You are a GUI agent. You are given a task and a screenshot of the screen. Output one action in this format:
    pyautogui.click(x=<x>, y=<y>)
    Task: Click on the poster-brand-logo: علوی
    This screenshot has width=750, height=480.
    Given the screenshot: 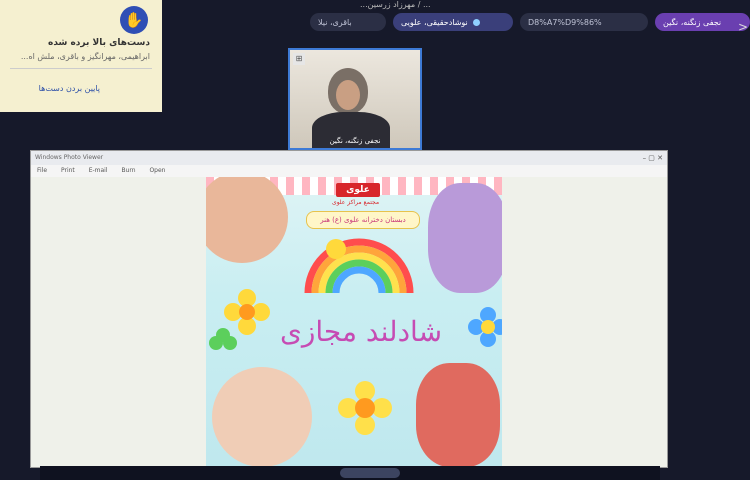 What is the action you would take?
    pyautogui.click(x=358, y=190)
    